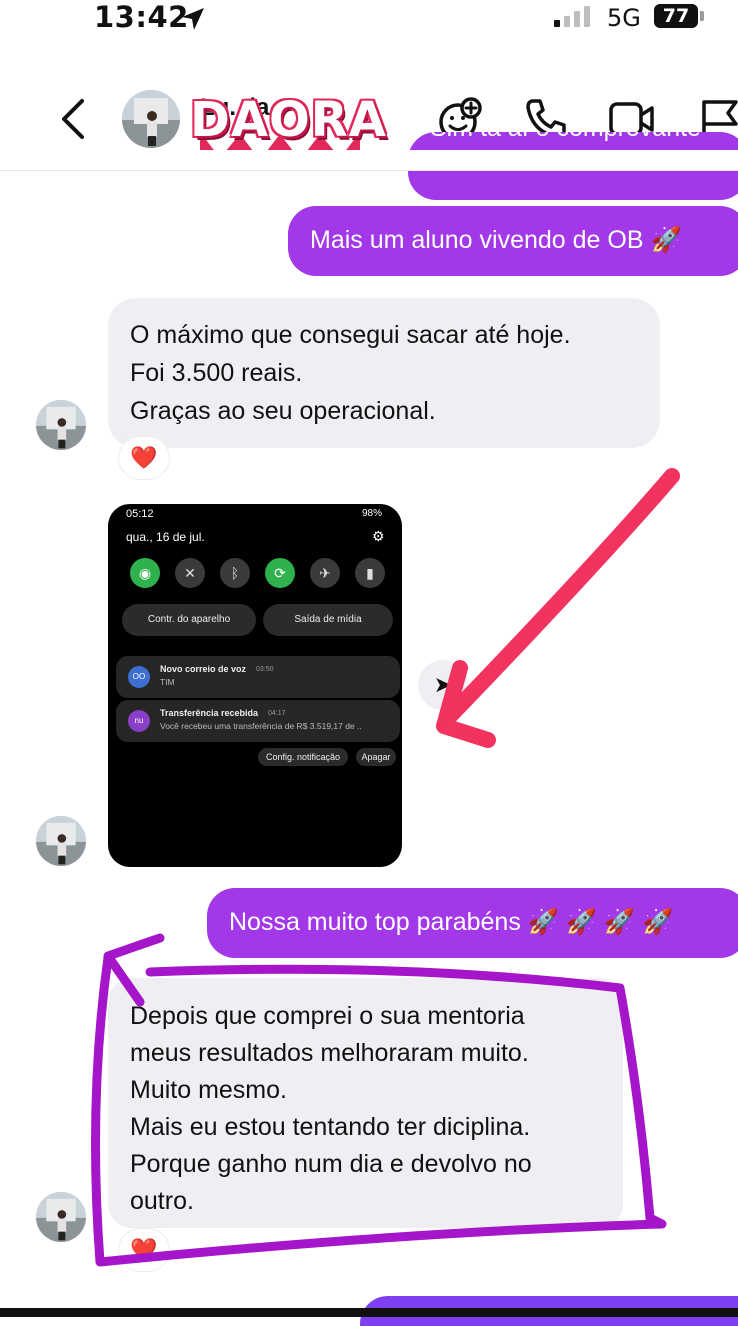  Describe the element at coordinates (451, 922) in the screenshot. I see `message-text: Nossa muito top parabéns 🚀 🚀 🚀 🚀` at that location.